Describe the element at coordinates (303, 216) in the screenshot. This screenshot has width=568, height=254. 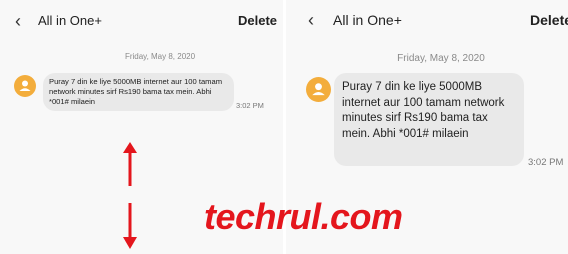
I see `watermark-logo: techrul.com` at that location.